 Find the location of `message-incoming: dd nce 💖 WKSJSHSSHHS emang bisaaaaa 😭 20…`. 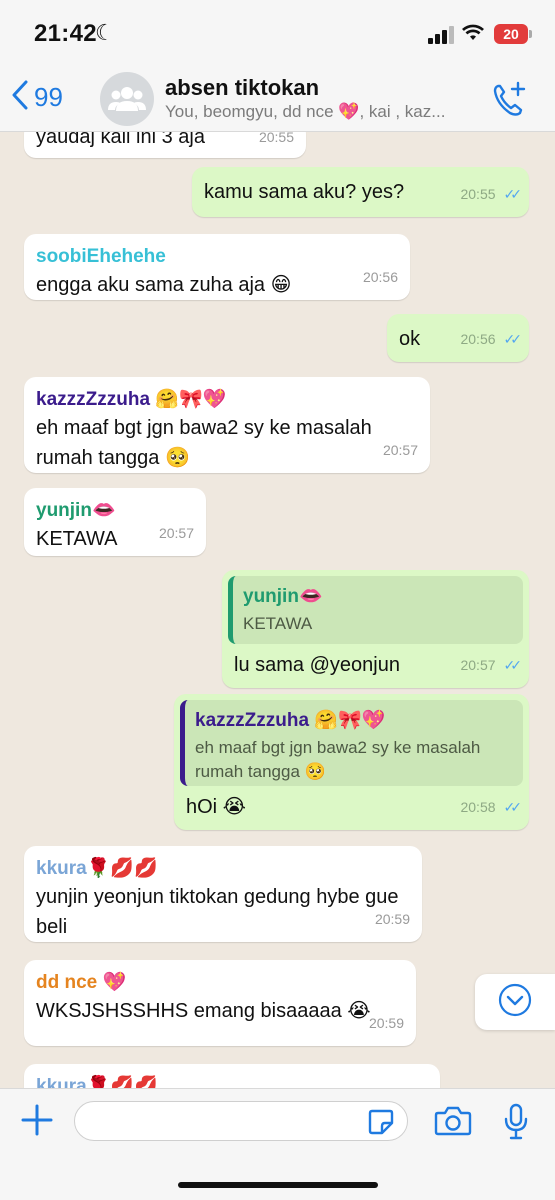

message-incoming: dd nce 💖 WKSJSHSSHHS emang bisaaaaa 😭 20… is located at coordinates (220, 1003).